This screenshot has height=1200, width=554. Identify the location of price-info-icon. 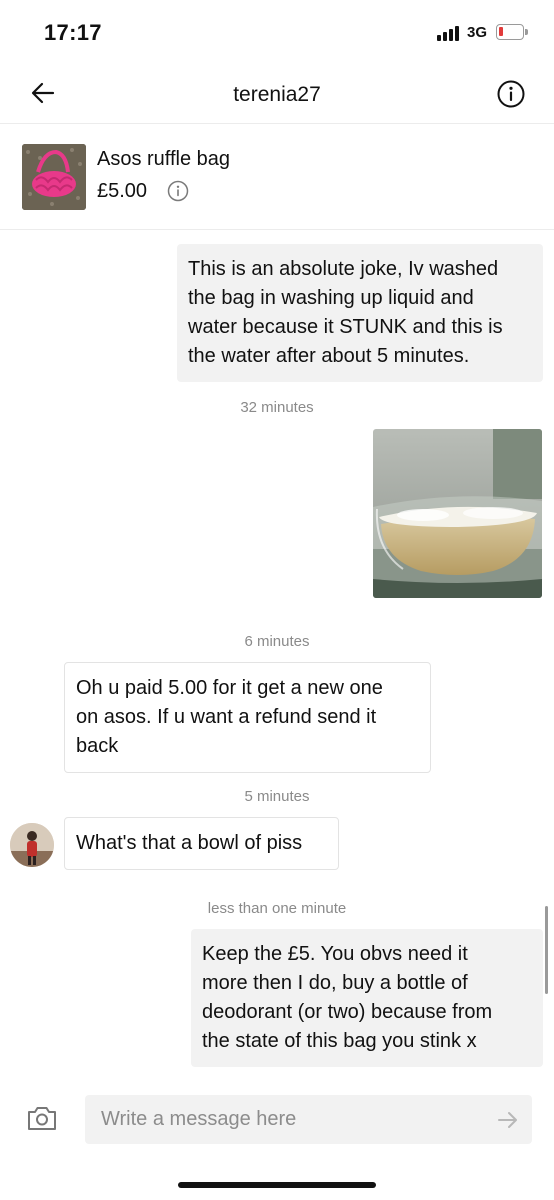
(178, 191).